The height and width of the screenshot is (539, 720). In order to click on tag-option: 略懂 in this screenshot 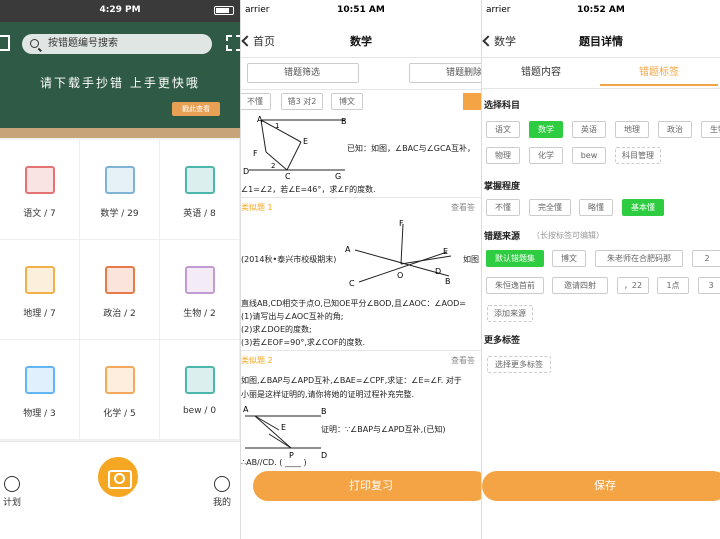, I will do `click(596, 207)`.